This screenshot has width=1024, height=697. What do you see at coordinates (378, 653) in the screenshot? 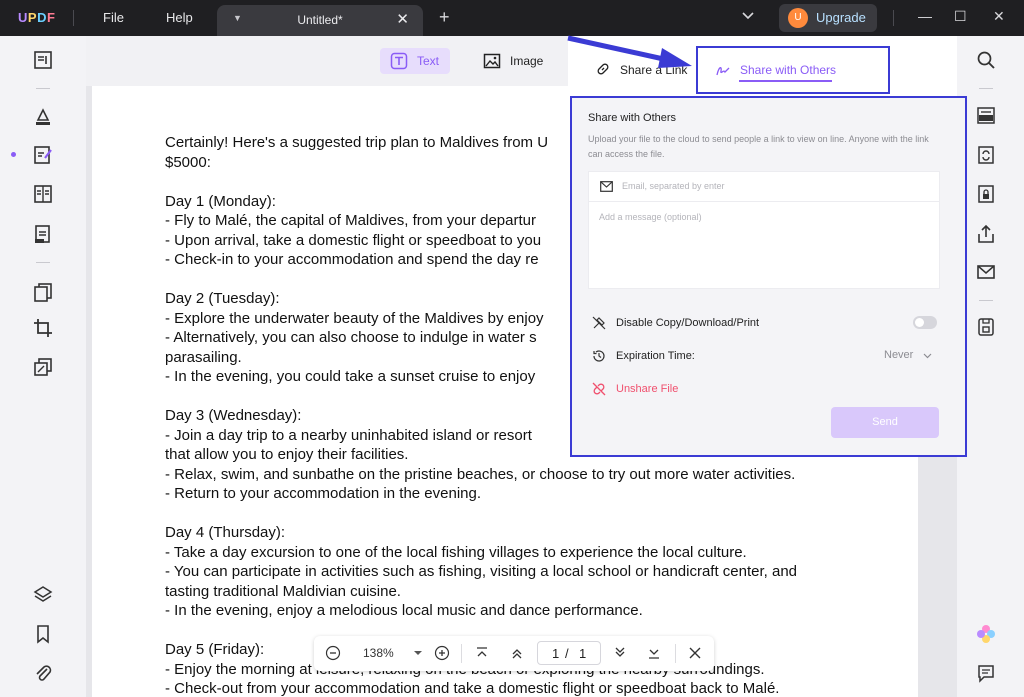
I see `zoom-level: 138%` at bounding box center [378, 653].